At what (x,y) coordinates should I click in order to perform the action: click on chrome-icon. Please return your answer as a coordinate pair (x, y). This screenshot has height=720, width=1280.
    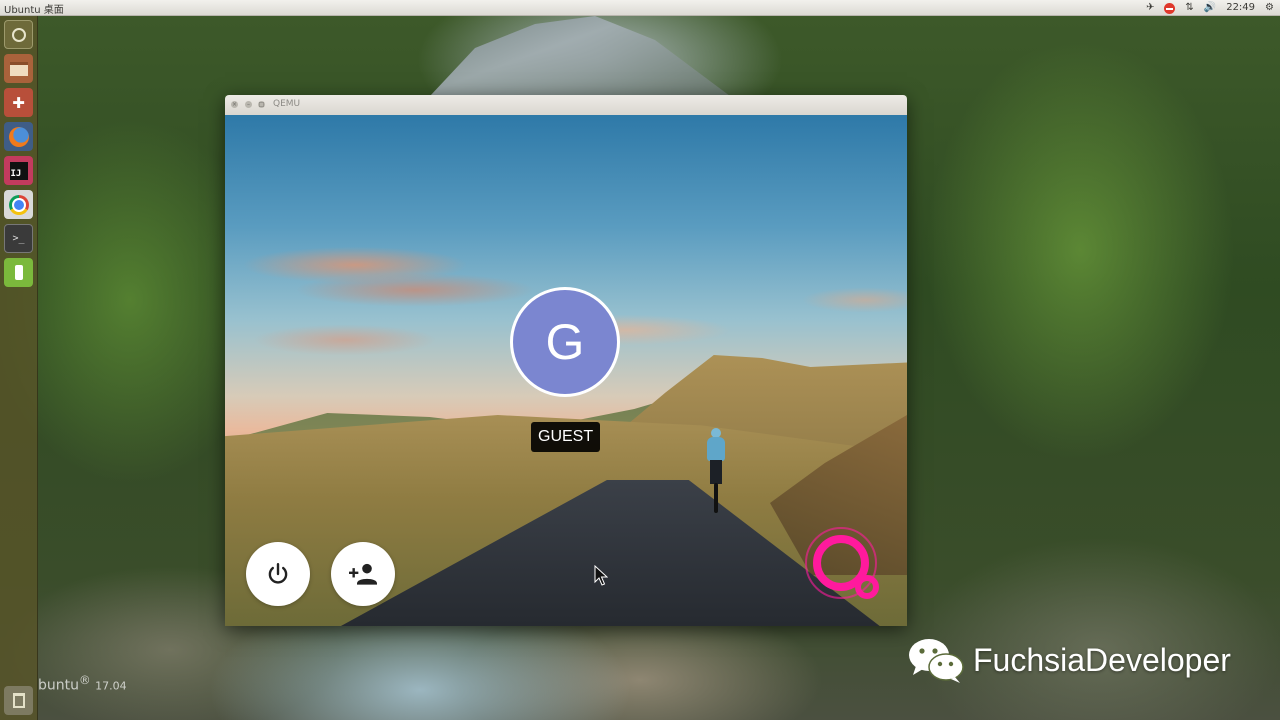
    Looking at the image, I should click on (18, 204).